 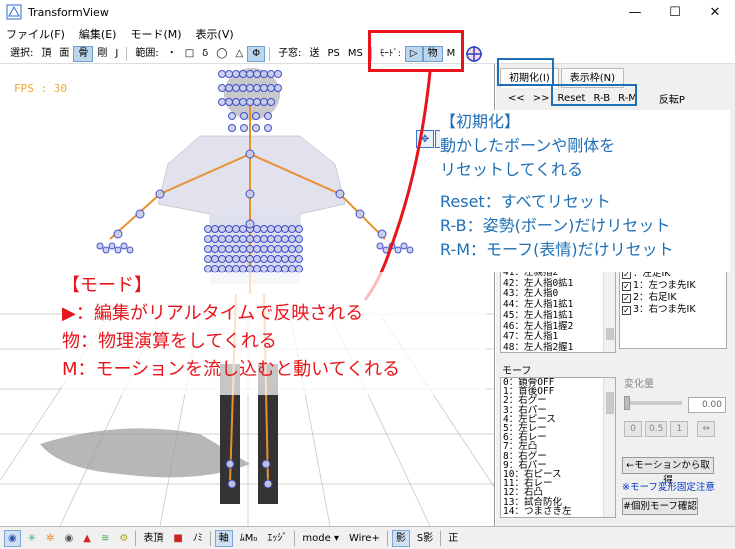 What do you see at coordinates (660, 506) in the screenshot?
I see `individual-morph-button: #個別モーフ確認` at bounding box center [660, 506].